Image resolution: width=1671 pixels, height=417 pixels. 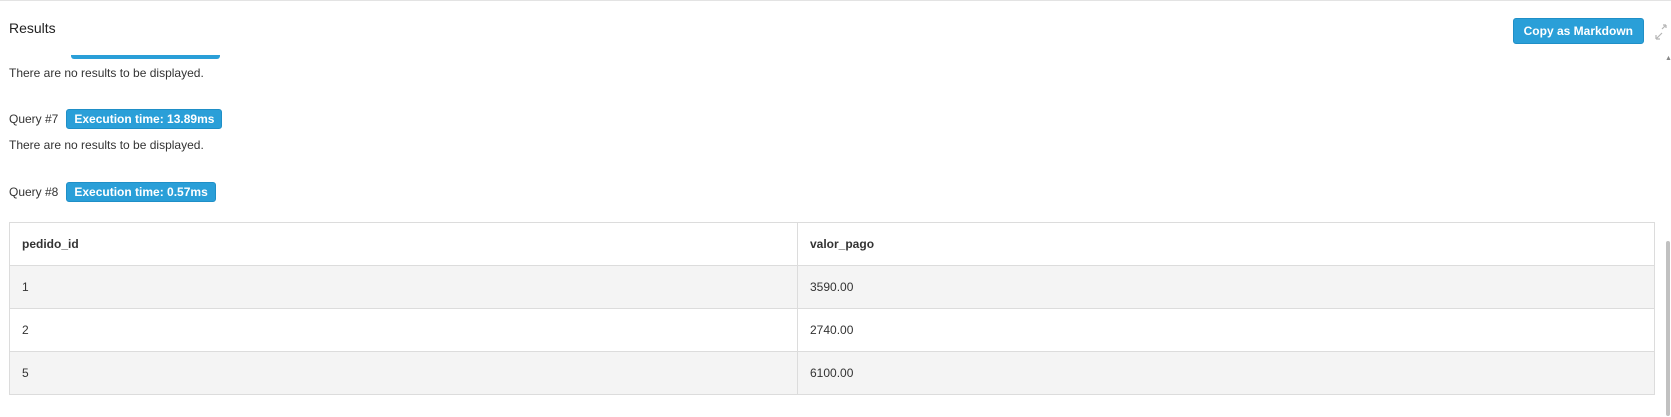 I want to click on expand-arrows-icon, so click(x=1661, y=32).